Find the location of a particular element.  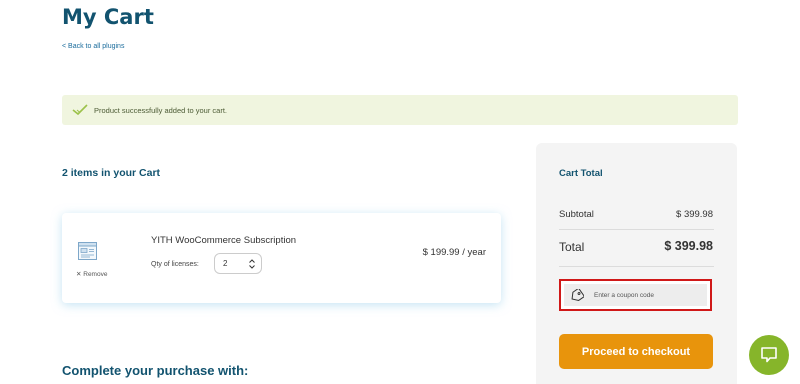

tag-icon is located at coordinates (577, 294).